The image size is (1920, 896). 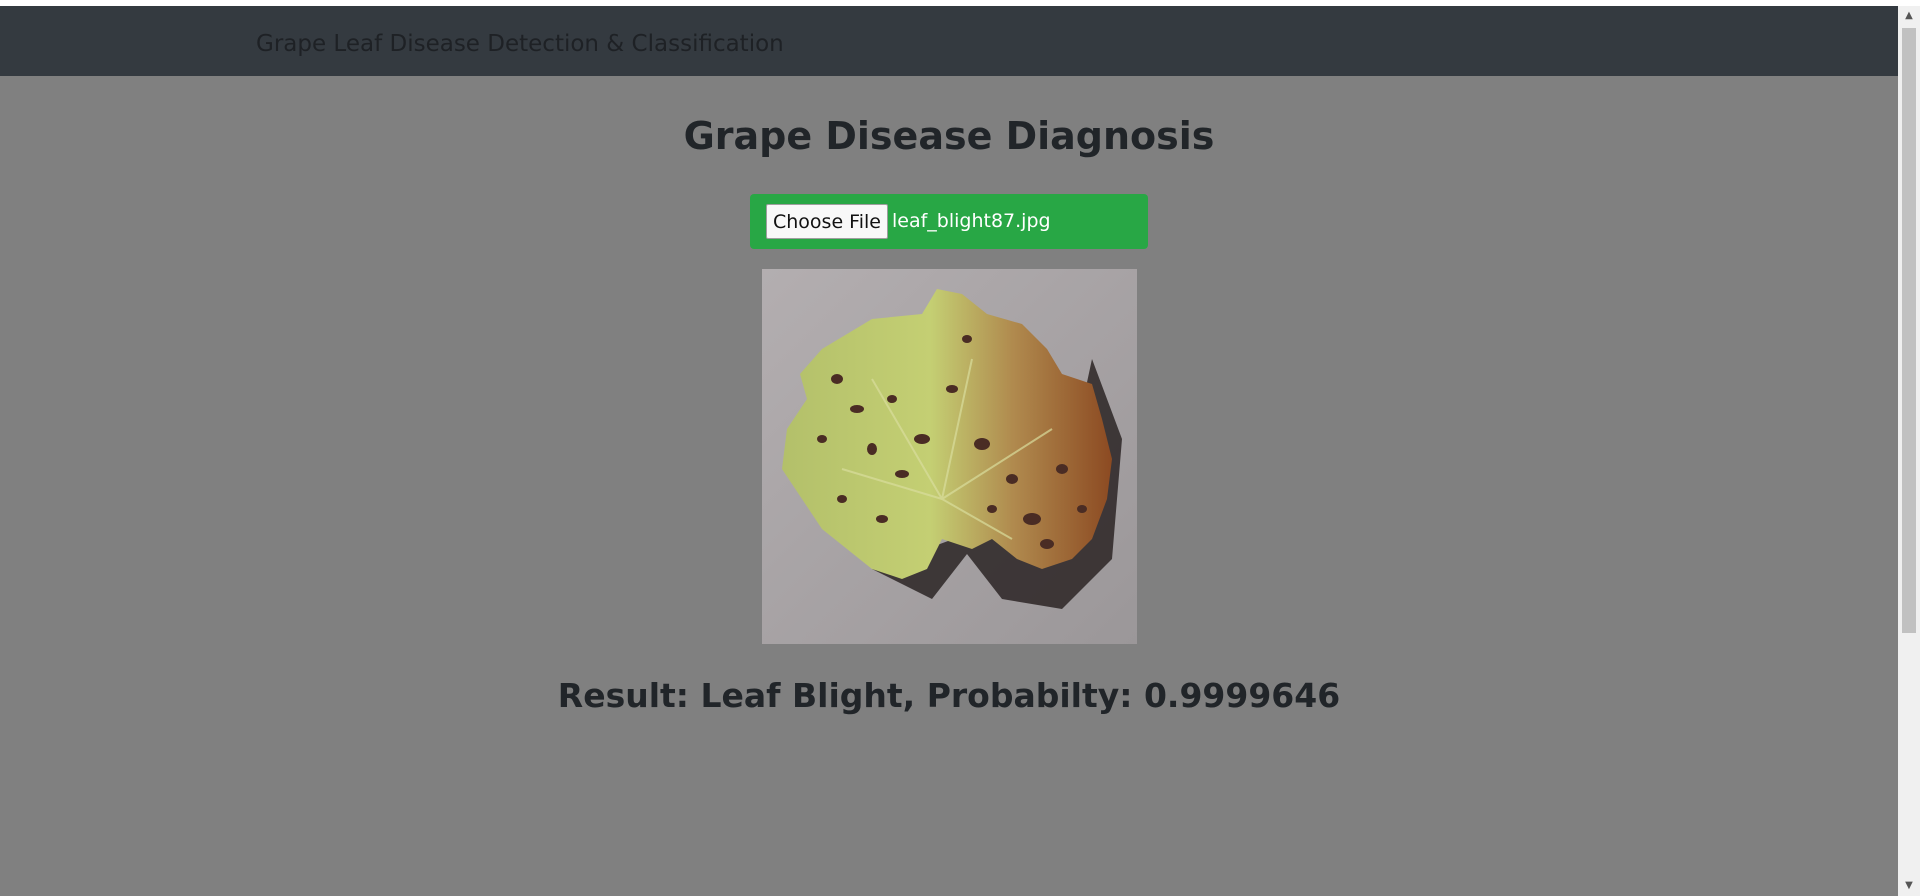 I want to click on uploaded-leaf-image, so click(x=949, y=456).